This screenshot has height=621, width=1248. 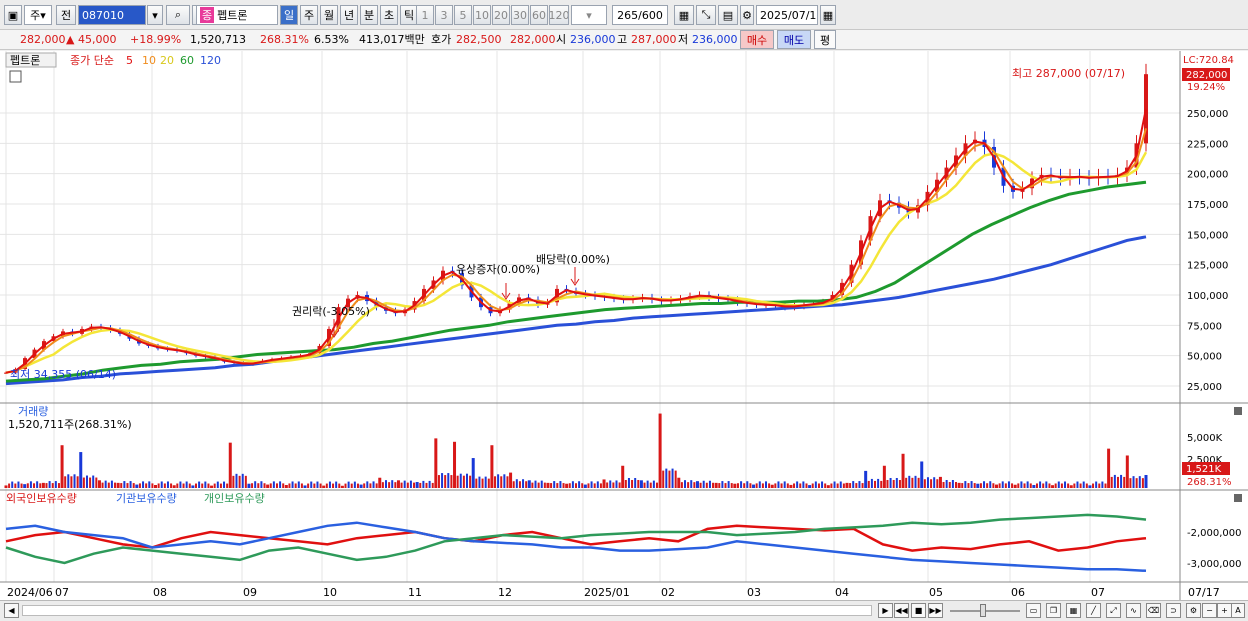 What do you see at coordinates (178, 15) in the screenshot?
I see `search-icon: ⌕` at bounding box center [178, 15].